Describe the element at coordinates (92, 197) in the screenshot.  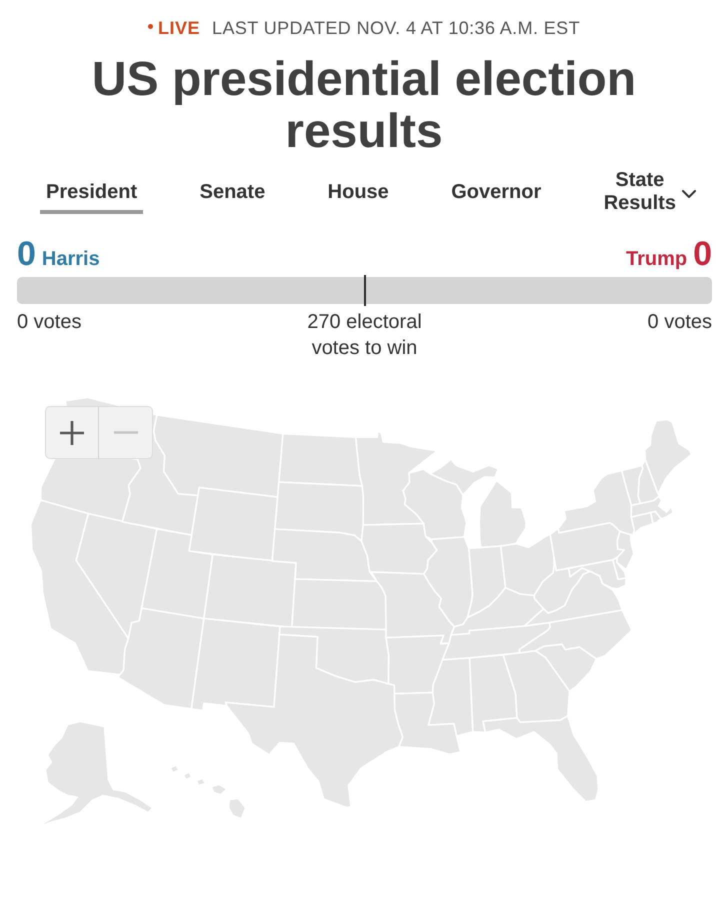
I see `race-tab: President` at that location.